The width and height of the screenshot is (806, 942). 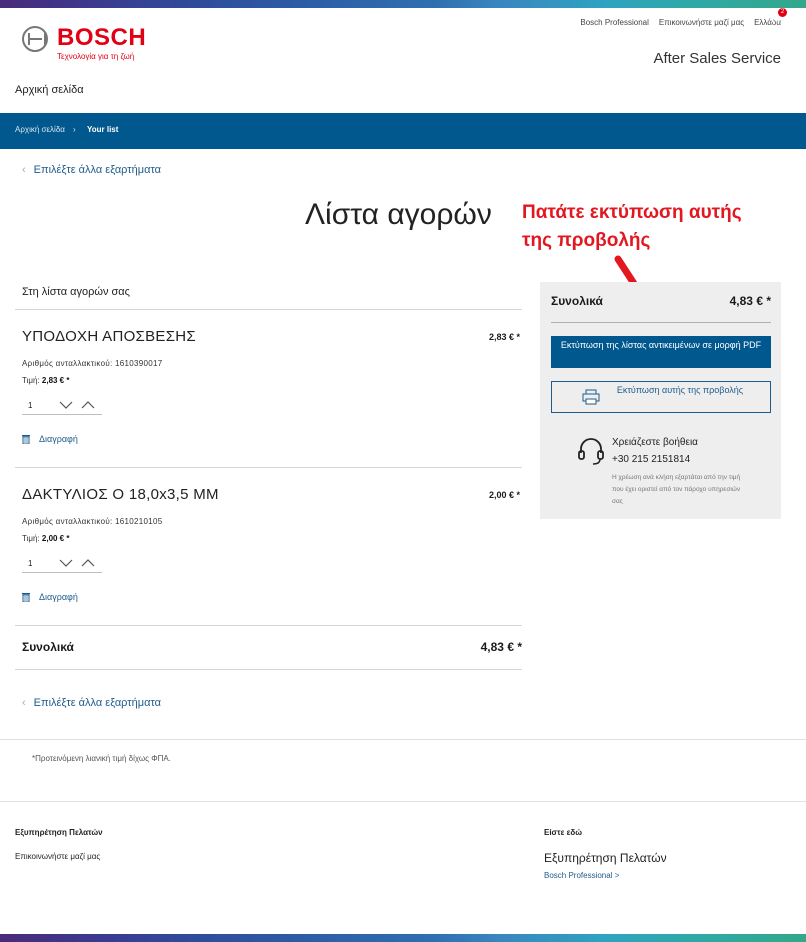 I want to click on footer-contact-link: Επικοινωνήστε μαζί μας, so click(x=57, y=856).